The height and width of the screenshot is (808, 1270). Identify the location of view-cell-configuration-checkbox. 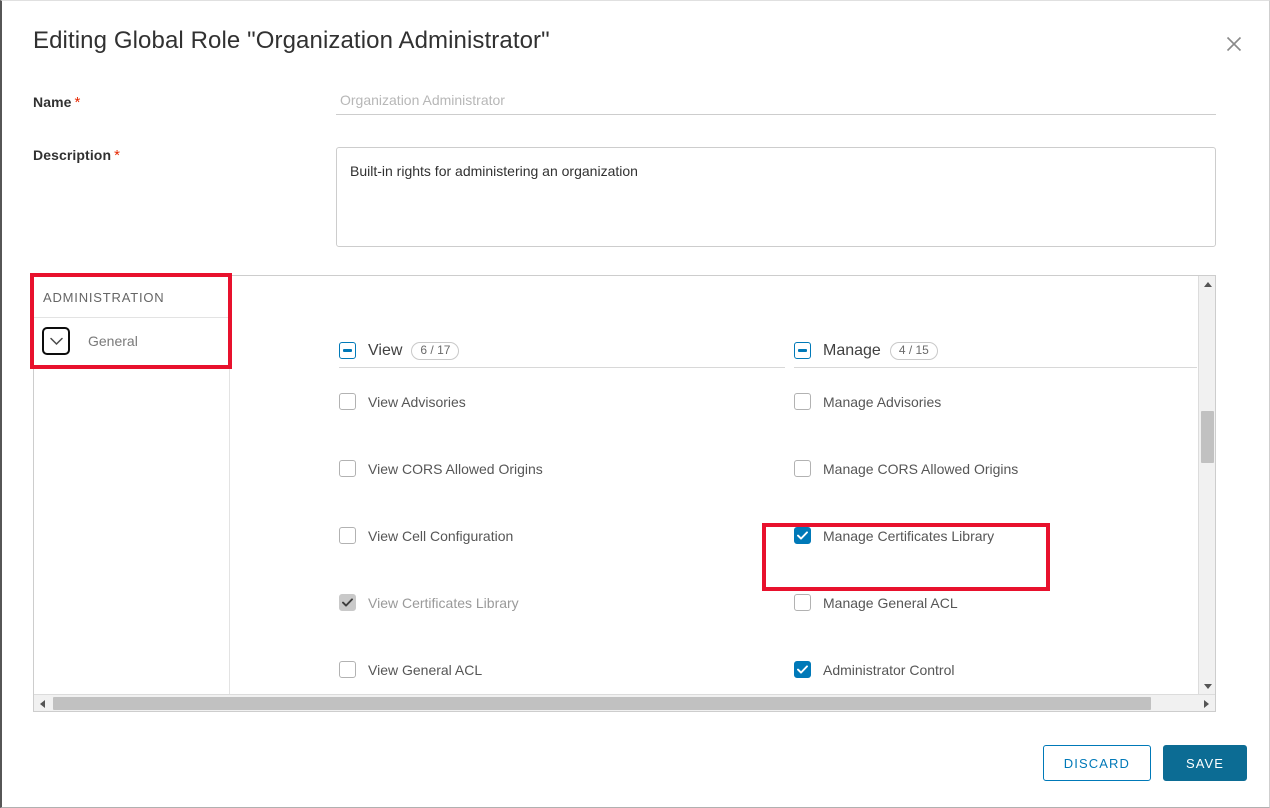
(347, 535).